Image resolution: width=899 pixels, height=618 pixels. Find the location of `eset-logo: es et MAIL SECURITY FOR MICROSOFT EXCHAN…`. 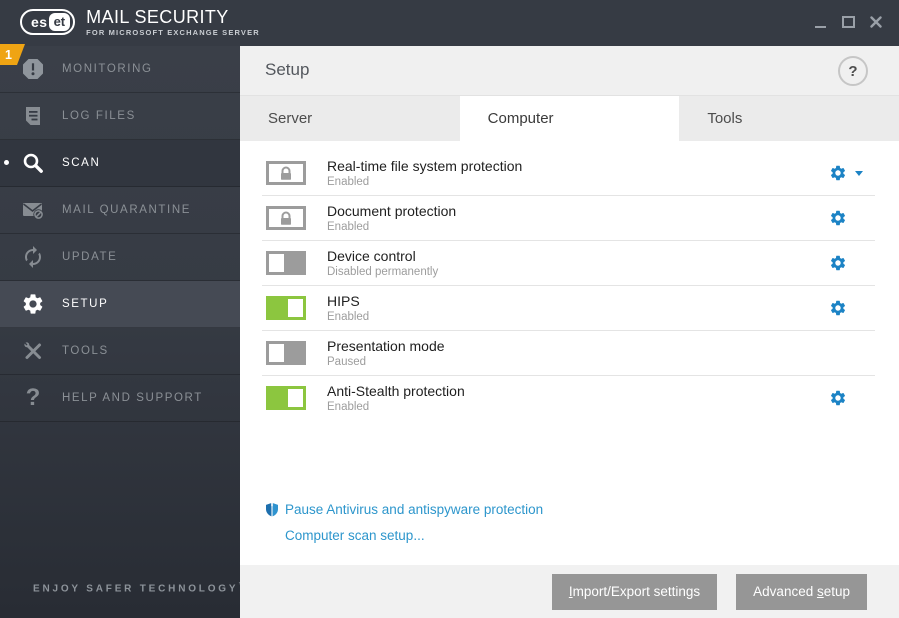

eset-logo: es et MAIL SECURITY FOR MICROSOFT EXCHAN… is located at coordinates (140, 22).